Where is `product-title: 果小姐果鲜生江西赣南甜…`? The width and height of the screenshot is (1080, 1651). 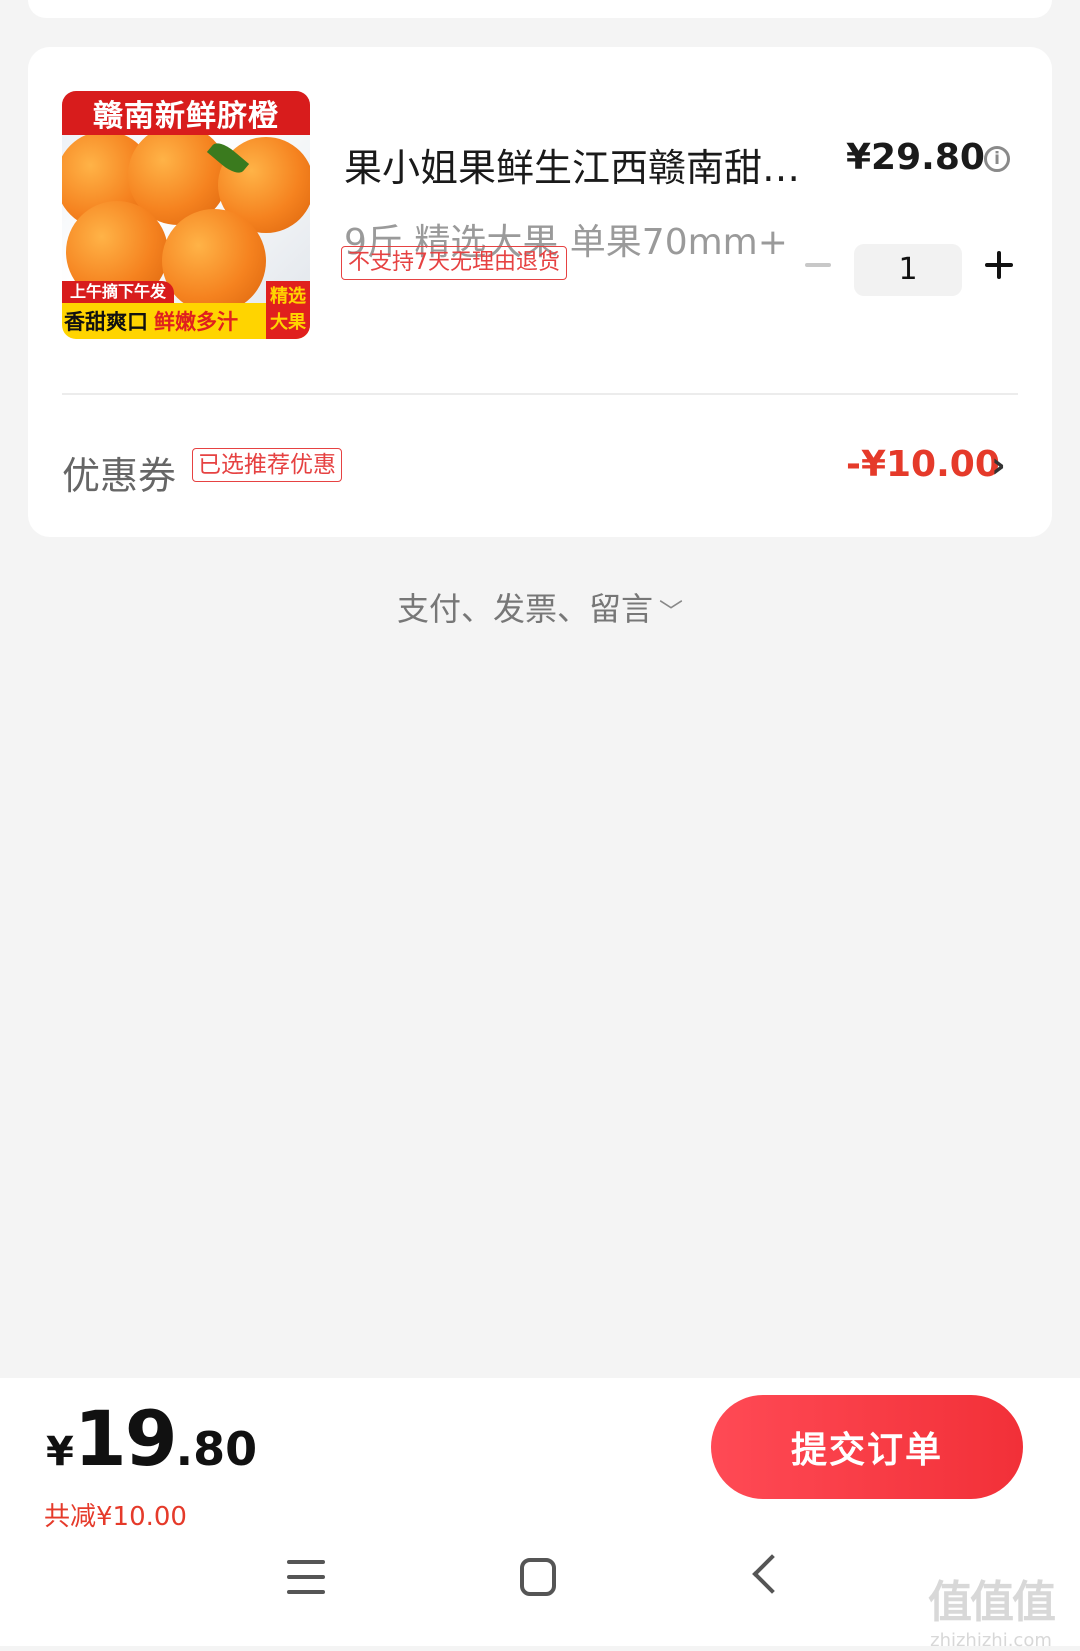
product-title: 果小姐果鲜生江西赣南甜… is located at coordinates (574, 164).